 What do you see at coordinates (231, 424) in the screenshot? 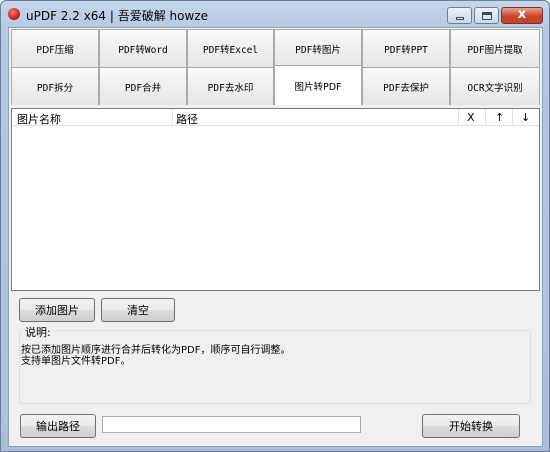
I see `output-path-field` at bounding box center [231, 424].